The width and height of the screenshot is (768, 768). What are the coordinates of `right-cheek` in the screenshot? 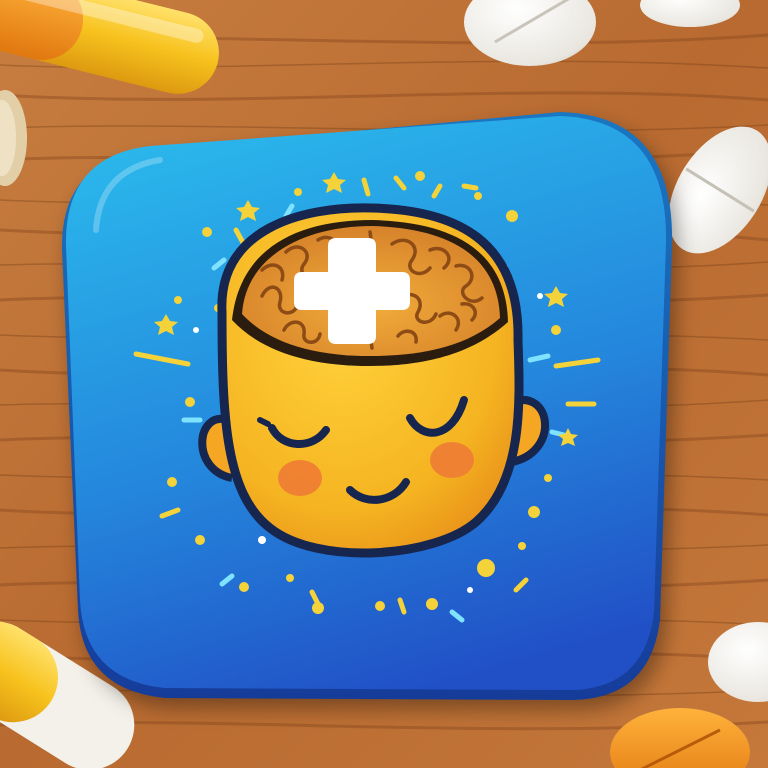 It's located at (452, 460).